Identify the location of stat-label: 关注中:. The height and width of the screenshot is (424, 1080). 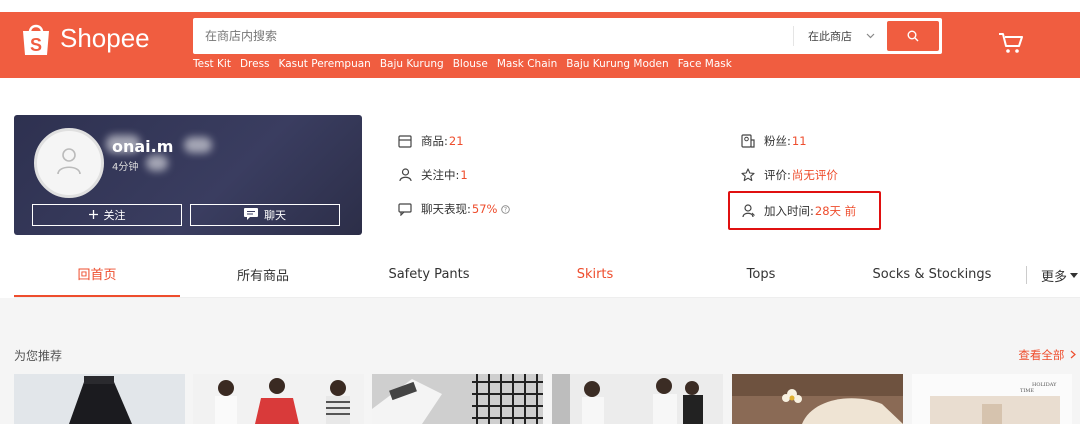
(440, 175).